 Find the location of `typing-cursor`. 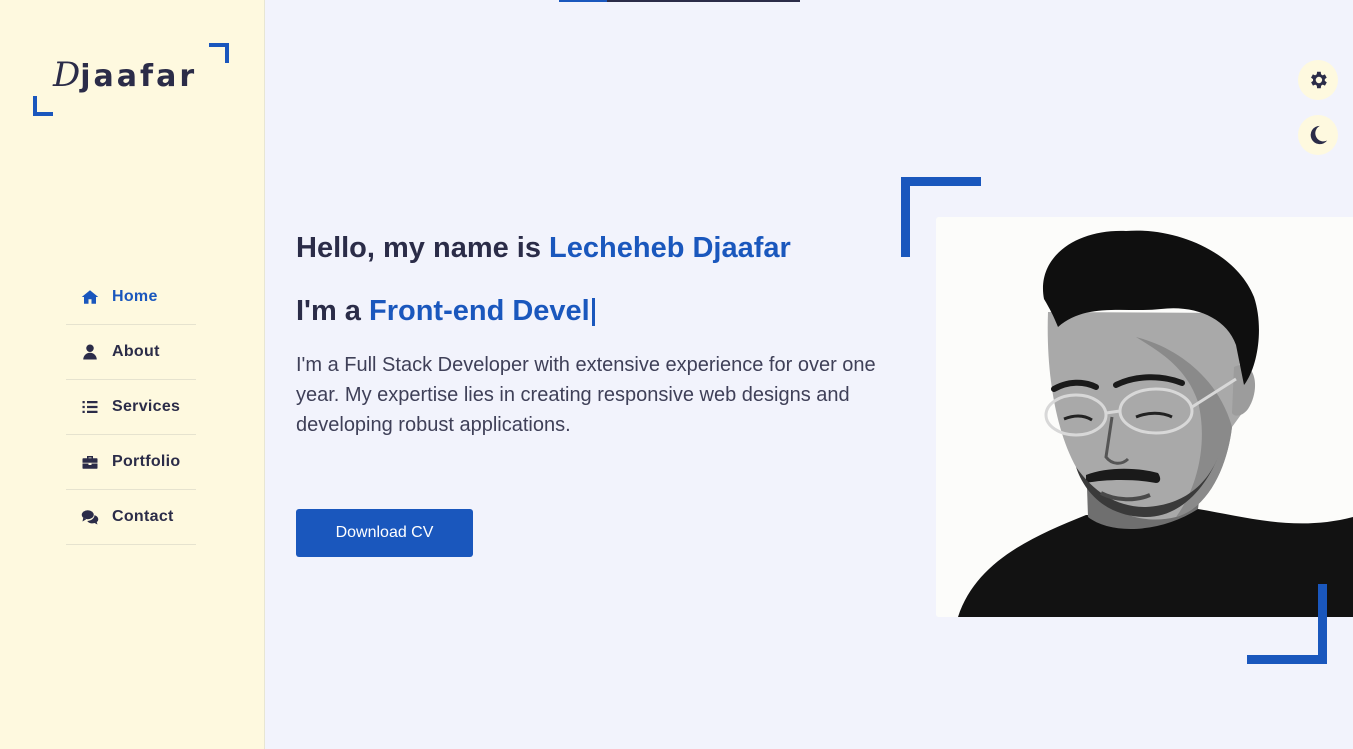

typing-cursor is located at coordinates (593, 311).